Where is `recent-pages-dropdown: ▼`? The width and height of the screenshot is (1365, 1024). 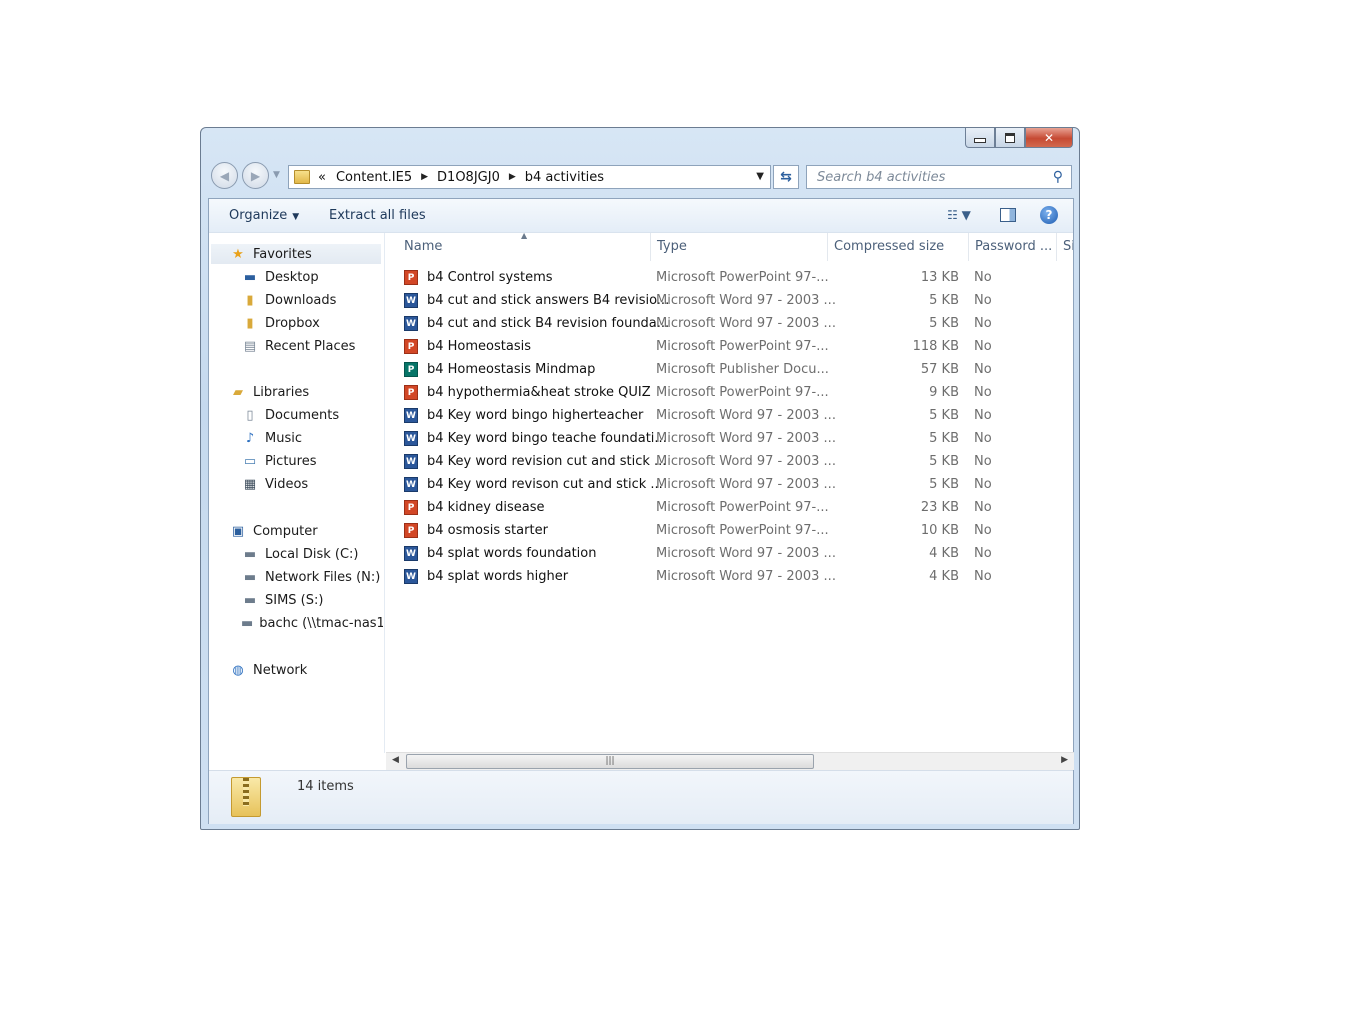
recent-pages-dropdown: ▼ is located at coordinates (276, 175).